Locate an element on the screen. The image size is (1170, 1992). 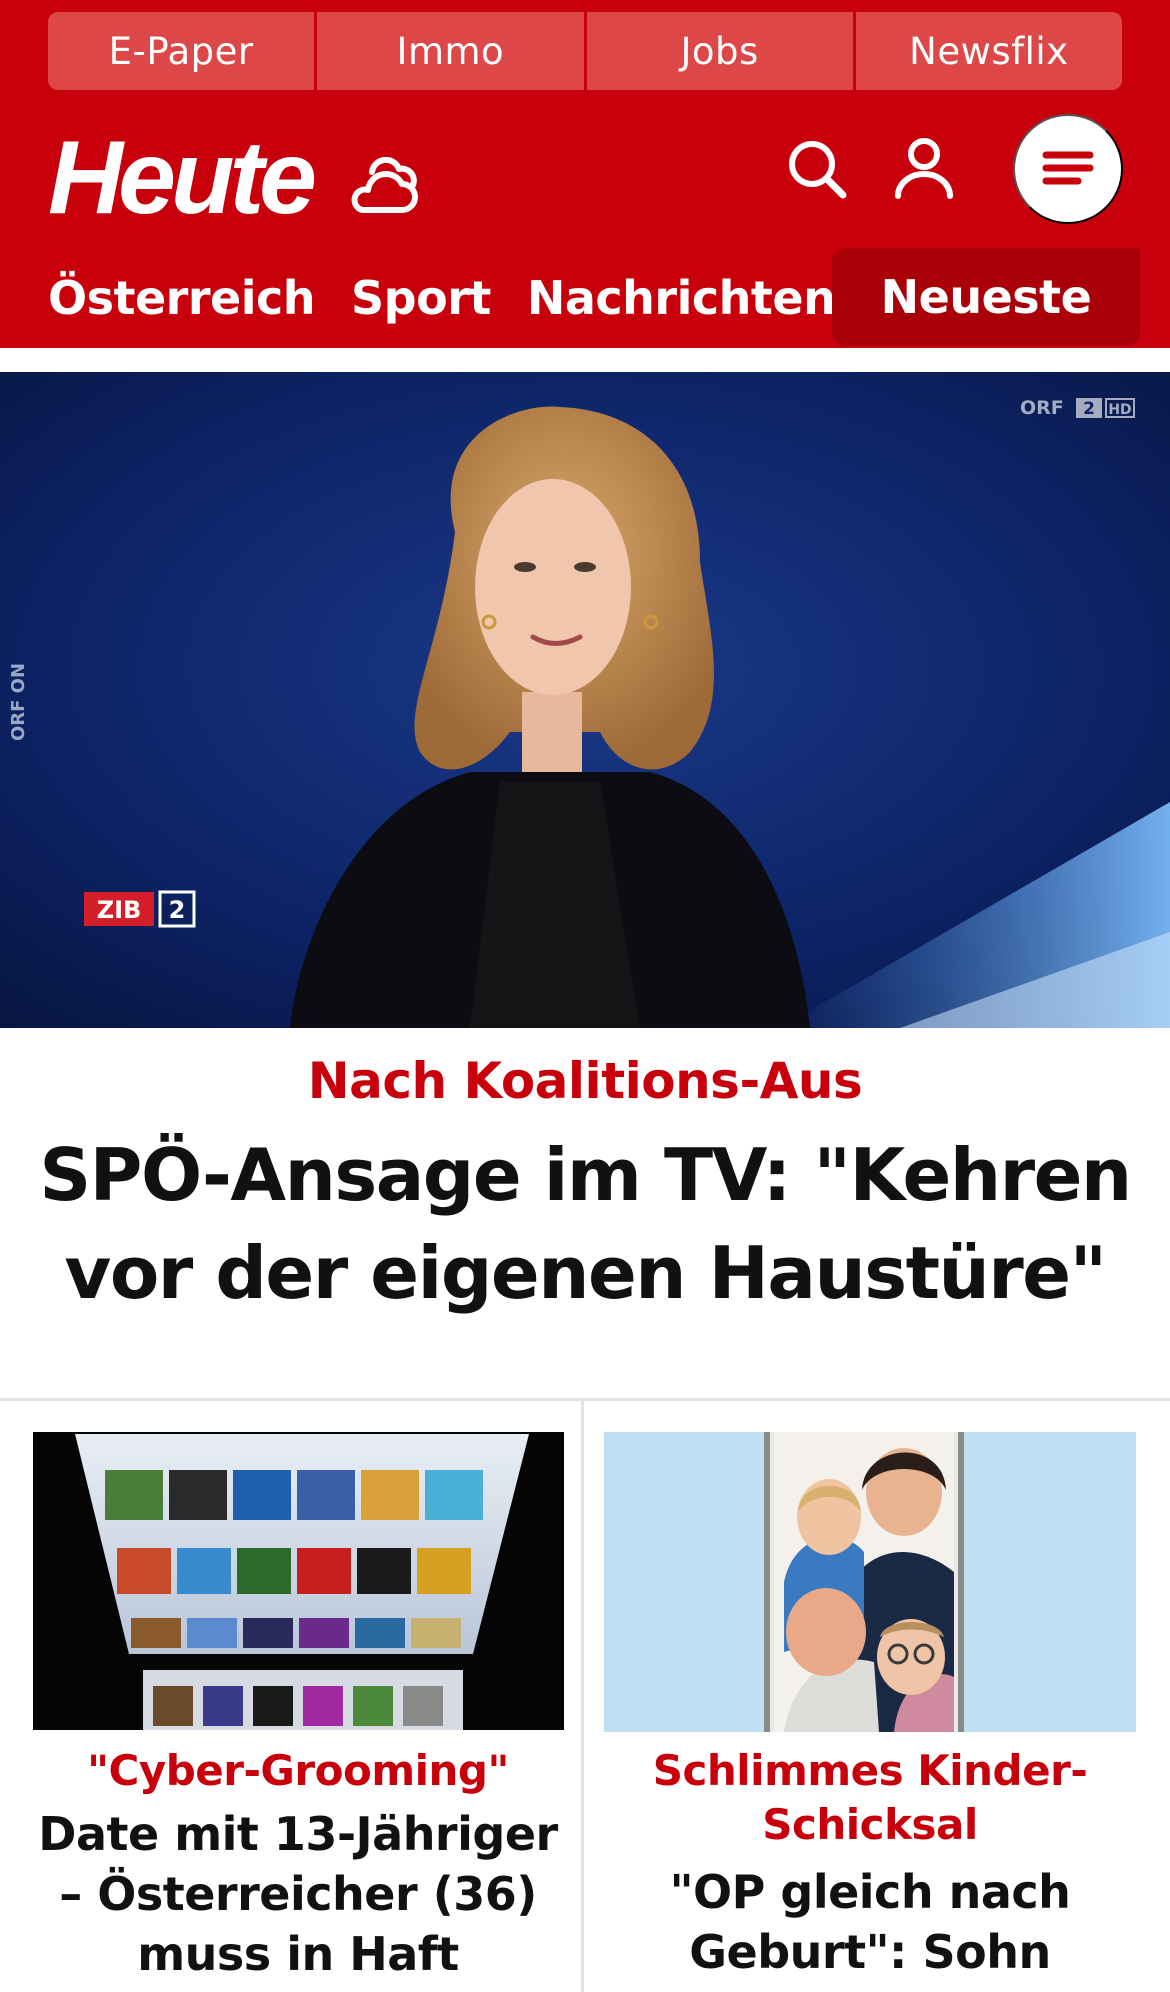
card-kicker: "Cyber-Grooming" is located at coordinates (298, 1770).